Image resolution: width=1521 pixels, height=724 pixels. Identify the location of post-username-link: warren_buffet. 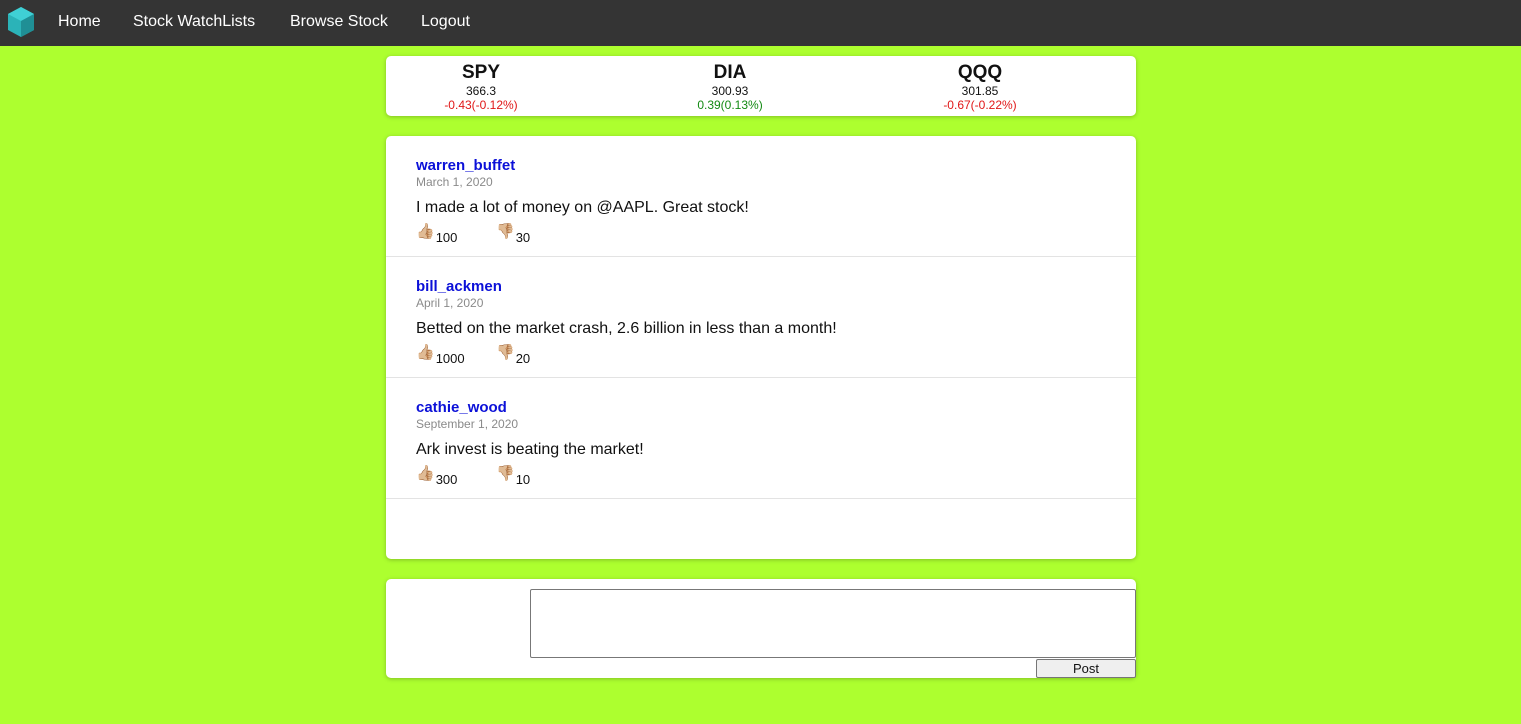
(465, 165).